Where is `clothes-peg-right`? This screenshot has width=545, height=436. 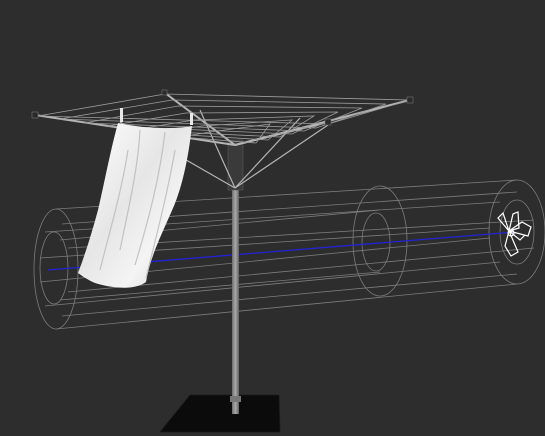
clothes-peg-right is located at coordinates (191, 119).